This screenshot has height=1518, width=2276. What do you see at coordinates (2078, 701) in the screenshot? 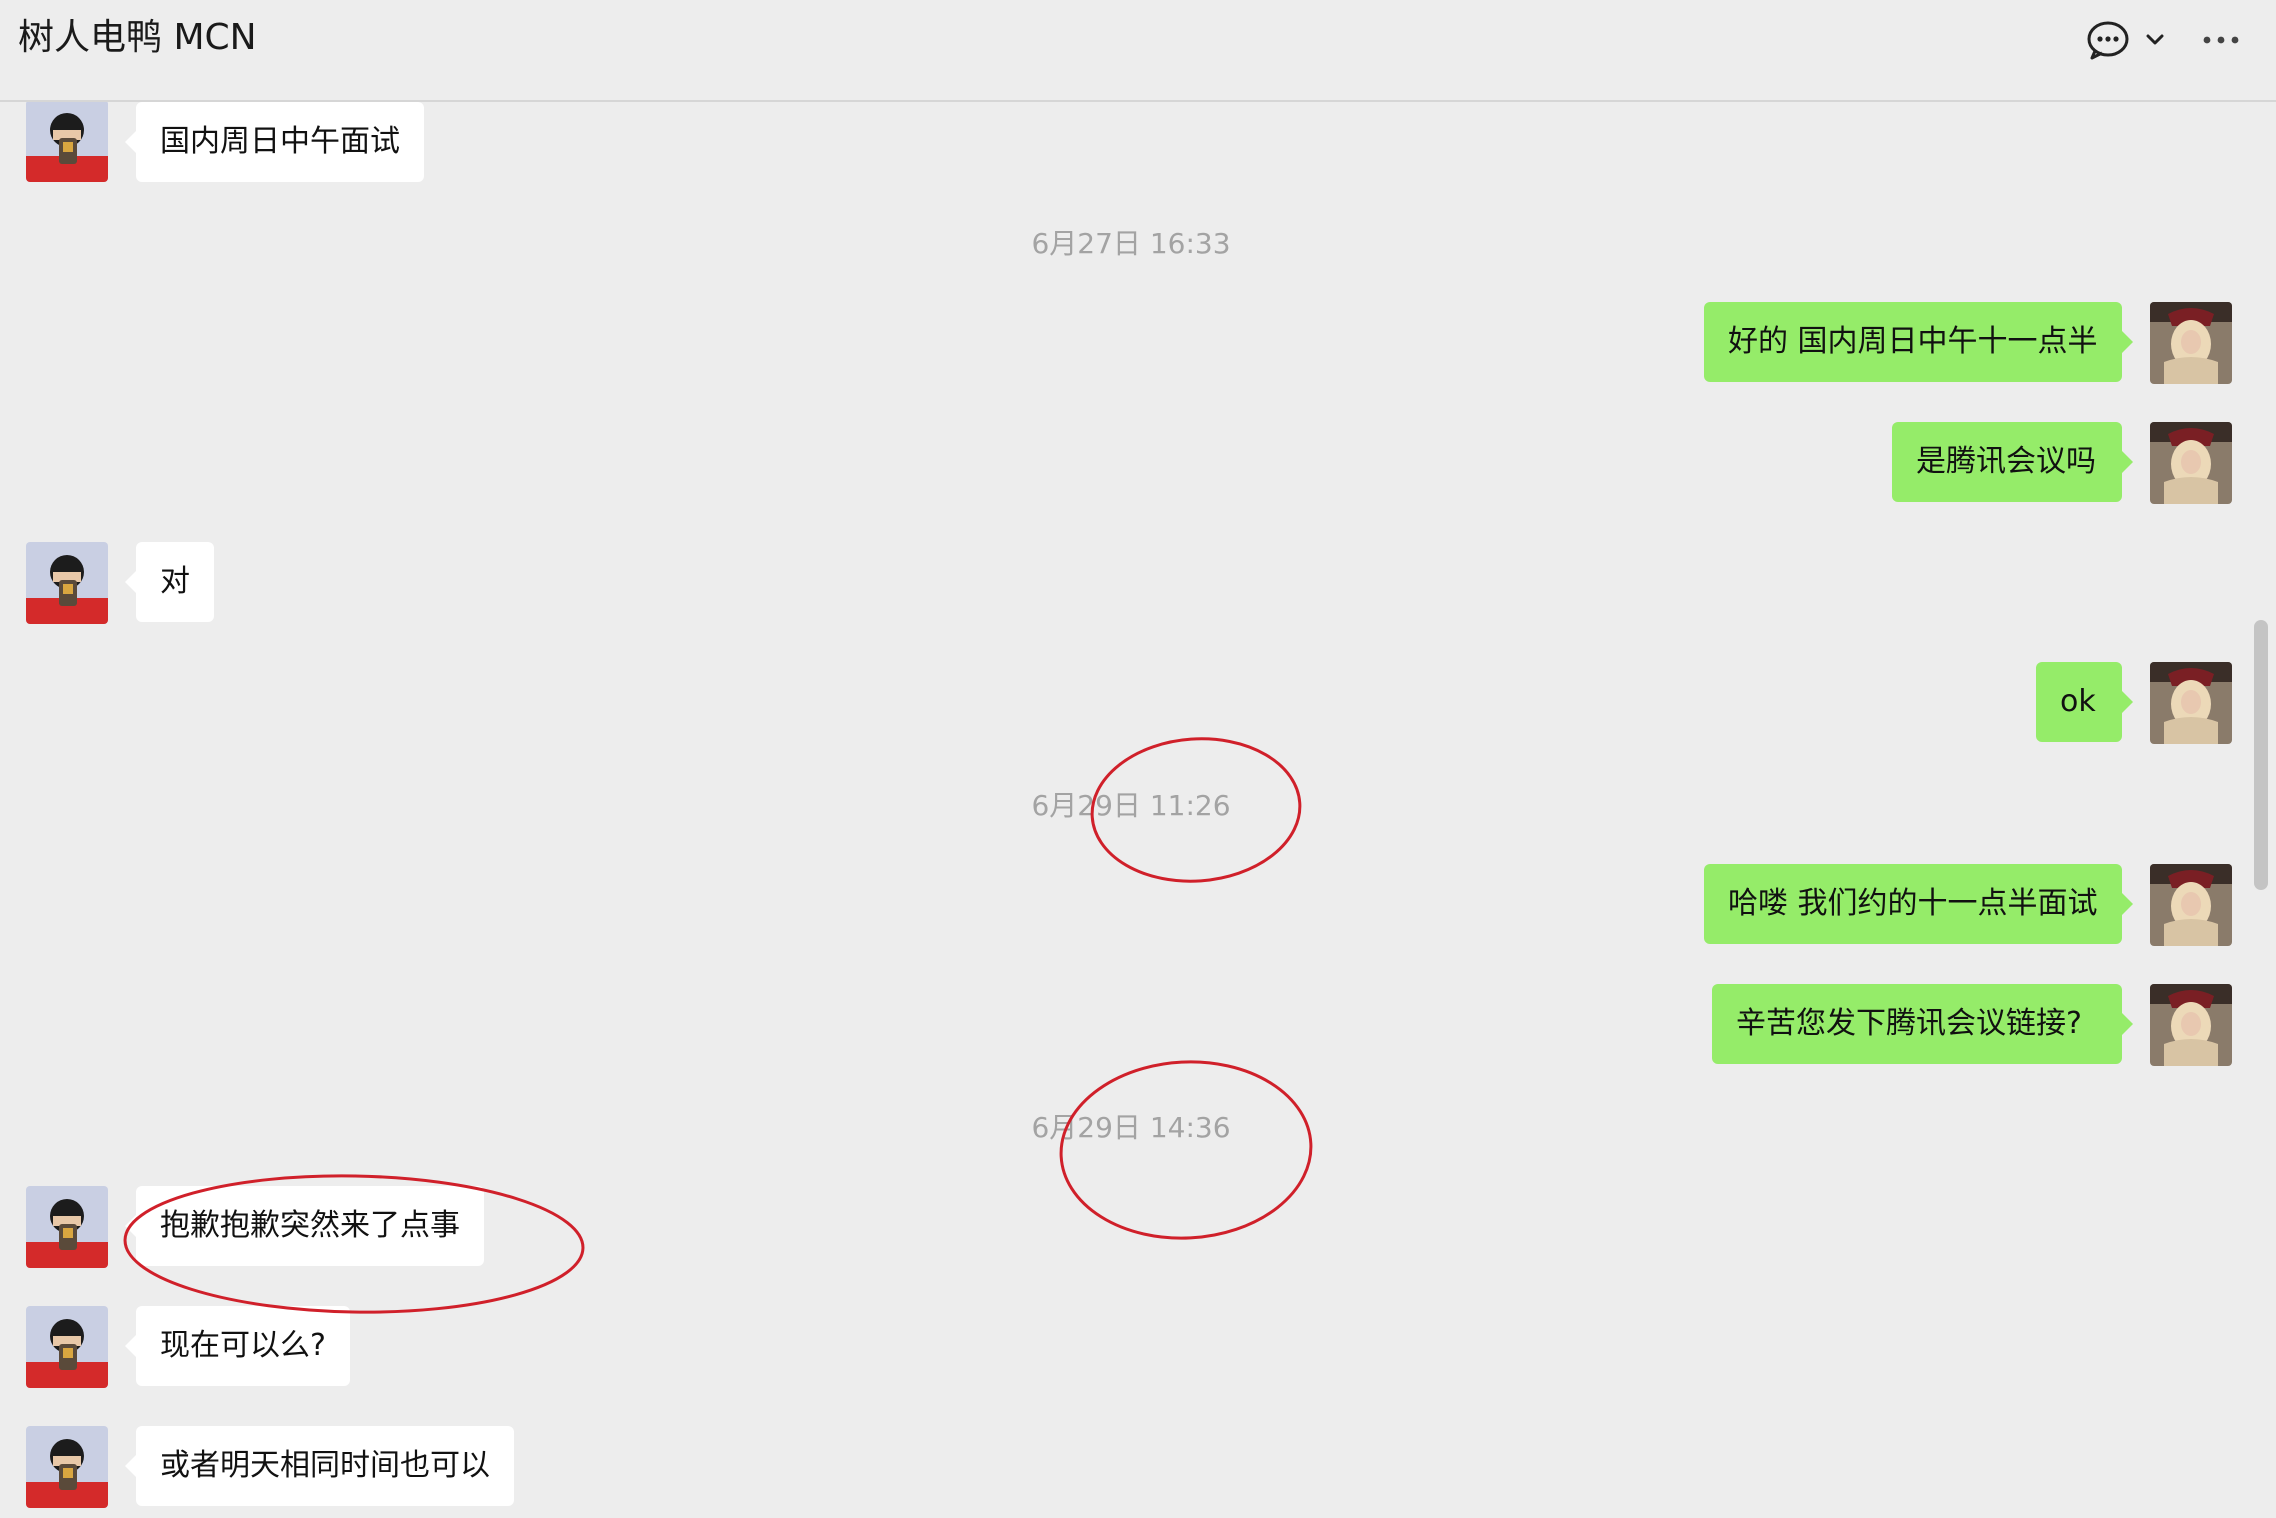
I see `message-text: ok` at bounding box center [2078, 701].